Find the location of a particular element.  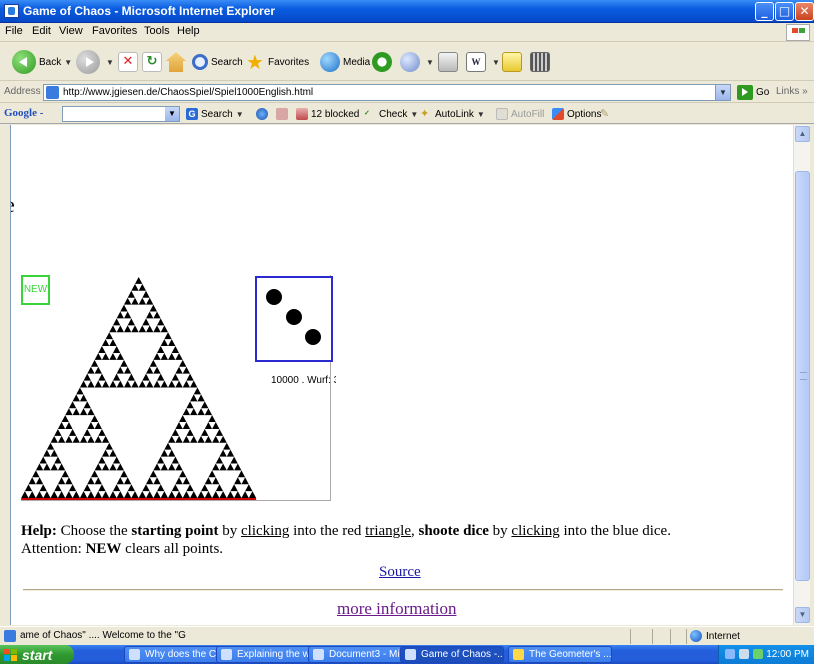

help-text-fragment: by is located at coordinates (230, 531).